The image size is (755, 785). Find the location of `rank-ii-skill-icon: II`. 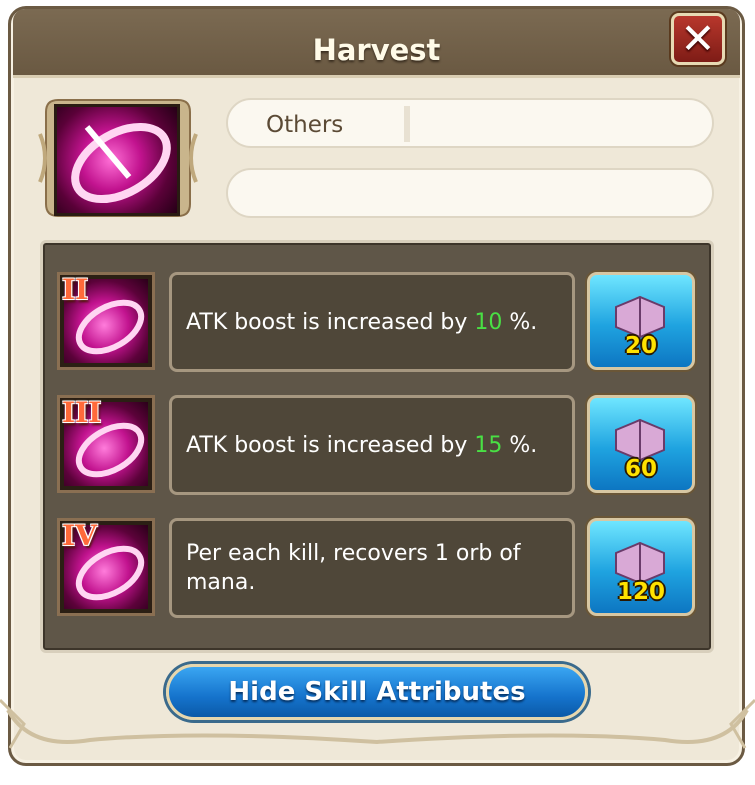

rank-ii-skill-icon: II is located at coordinates (106, 321).